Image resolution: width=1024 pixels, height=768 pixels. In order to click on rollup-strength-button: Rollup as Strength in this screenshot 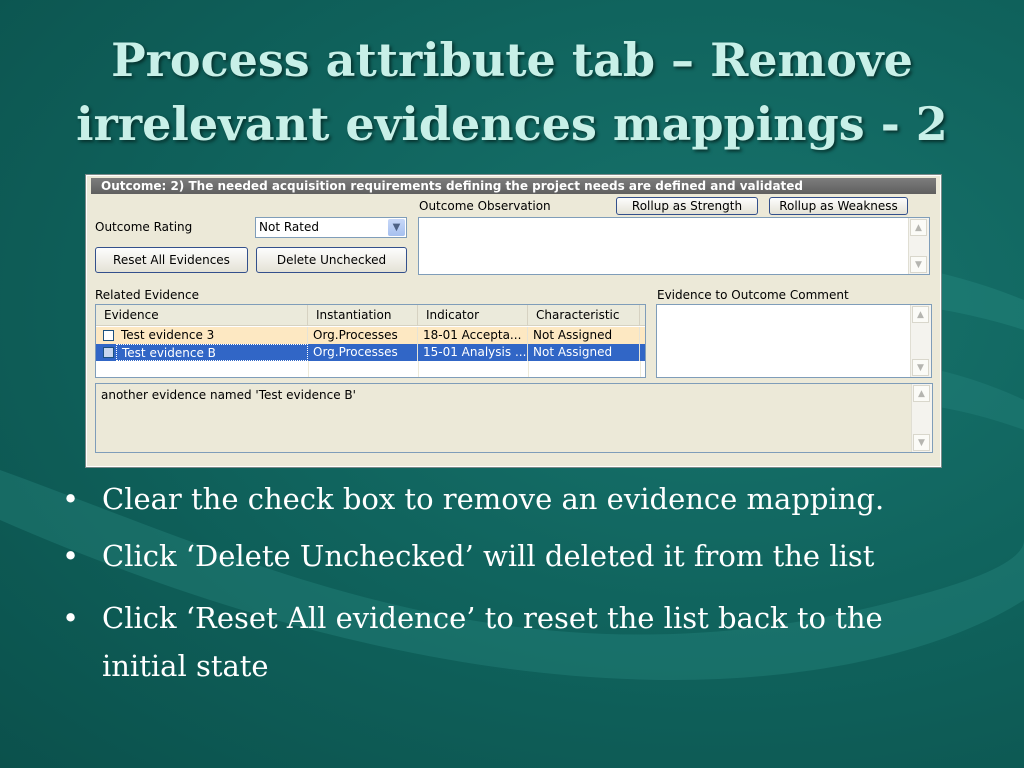, I will do `click(687, 206)`.